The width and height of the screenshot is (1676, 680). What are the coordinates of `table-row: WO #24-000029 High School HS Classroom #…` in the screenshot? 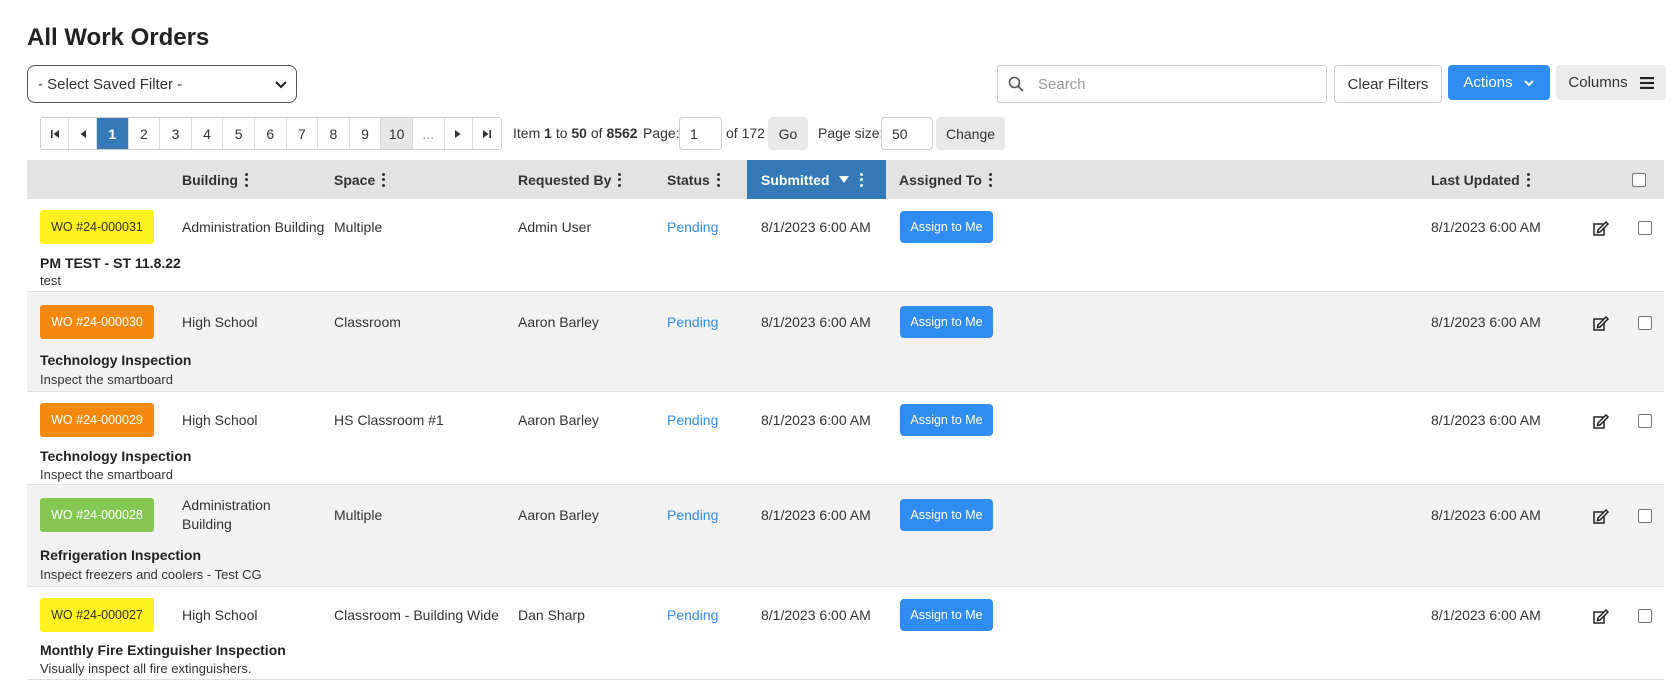 It's located at (845, 438).